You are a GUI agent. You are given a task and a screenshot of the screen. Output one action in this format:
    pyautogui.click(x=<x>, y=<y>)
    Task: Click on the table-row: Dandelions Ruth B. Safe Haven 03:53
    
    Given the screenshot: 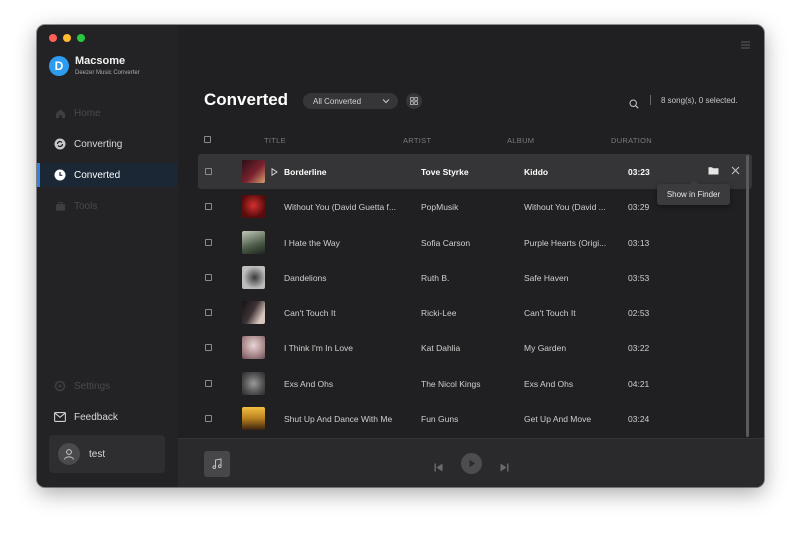 What is the action you would take?
    pyautogui.click(x=475, y=277)
    